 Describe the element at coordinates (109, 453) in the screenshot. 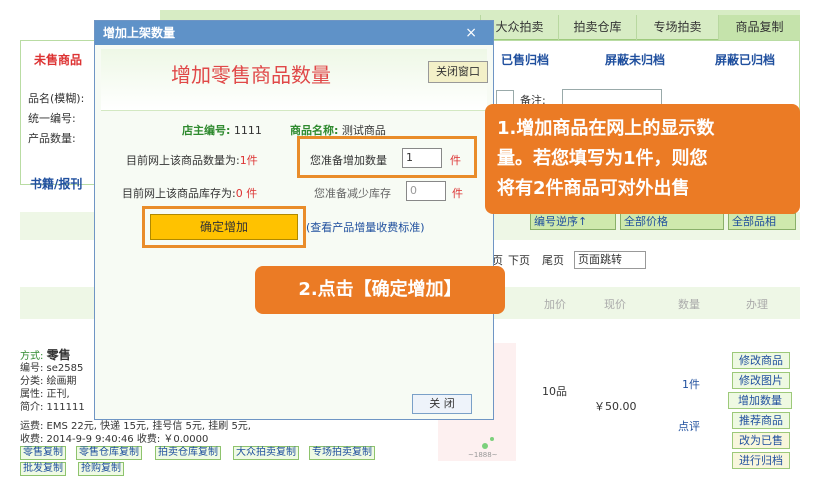

I see `copy-retail-warehouse-button: 零售仓库复制` at that location.